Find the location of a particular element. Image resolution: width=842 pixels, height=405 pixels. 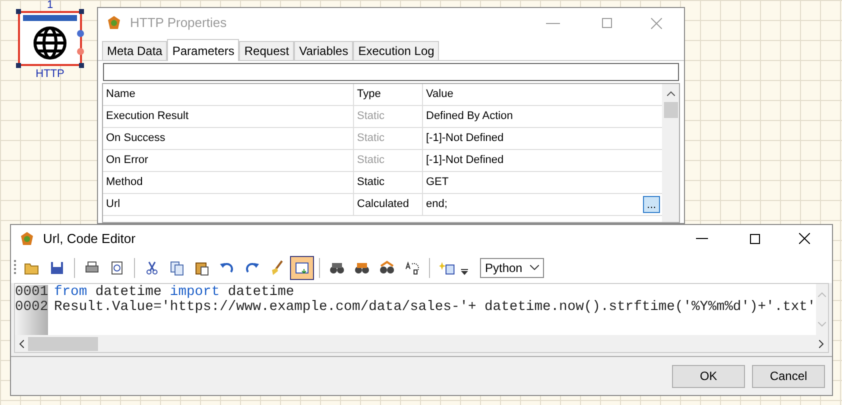

line-number: 0002 is located at coordinates (31, 307).